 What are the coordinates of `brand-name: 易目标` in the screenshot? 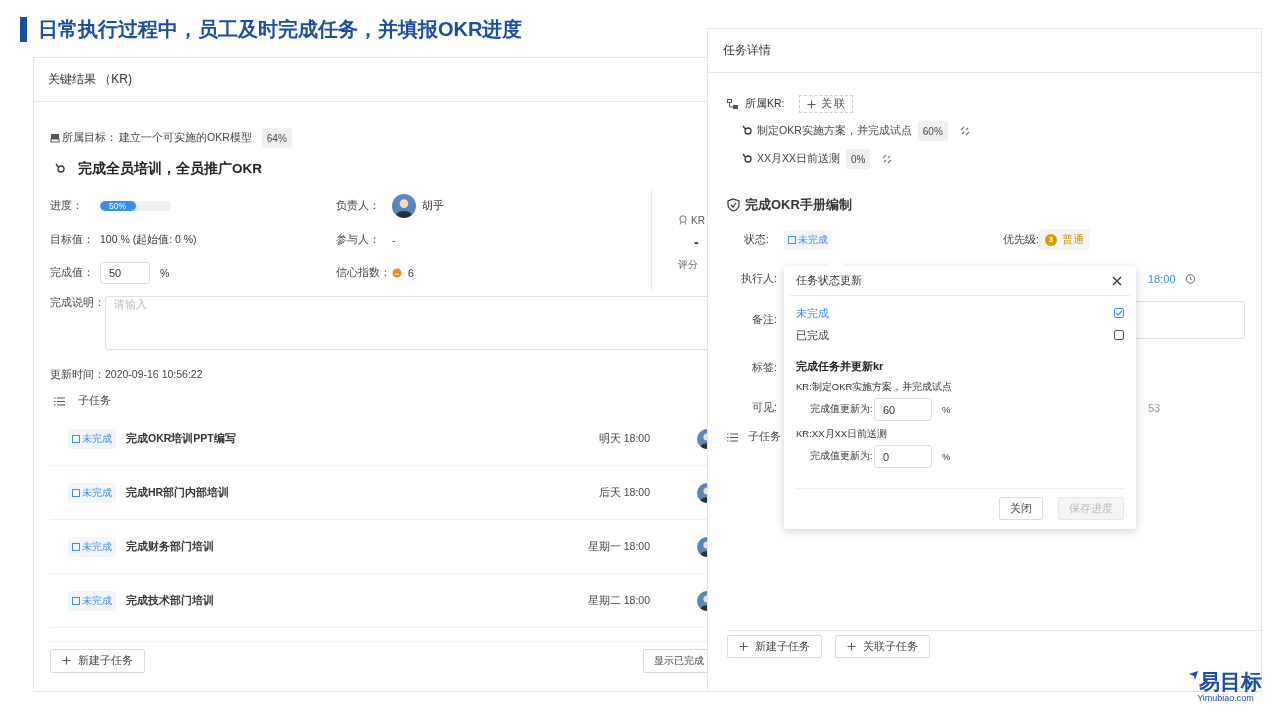 It's located at (1230, 682).